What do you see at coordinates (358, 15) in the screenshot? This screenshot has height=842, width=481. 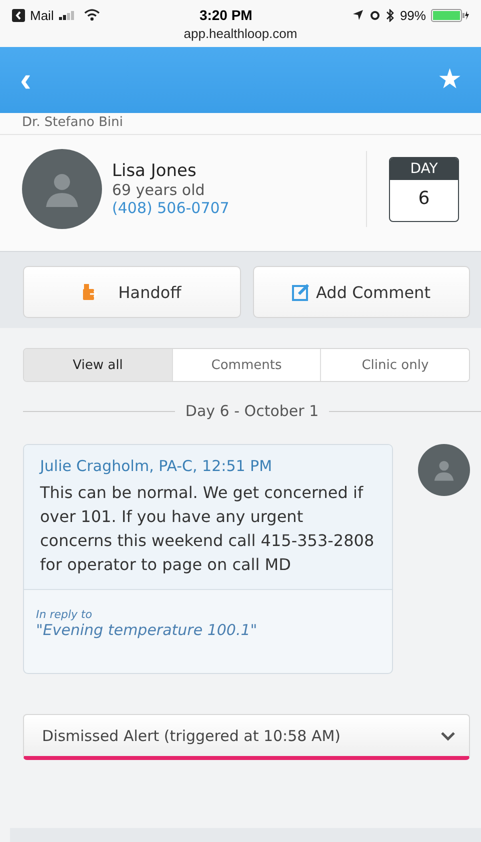 I see `location-arrow-icon` at bounding box center [358, 15].